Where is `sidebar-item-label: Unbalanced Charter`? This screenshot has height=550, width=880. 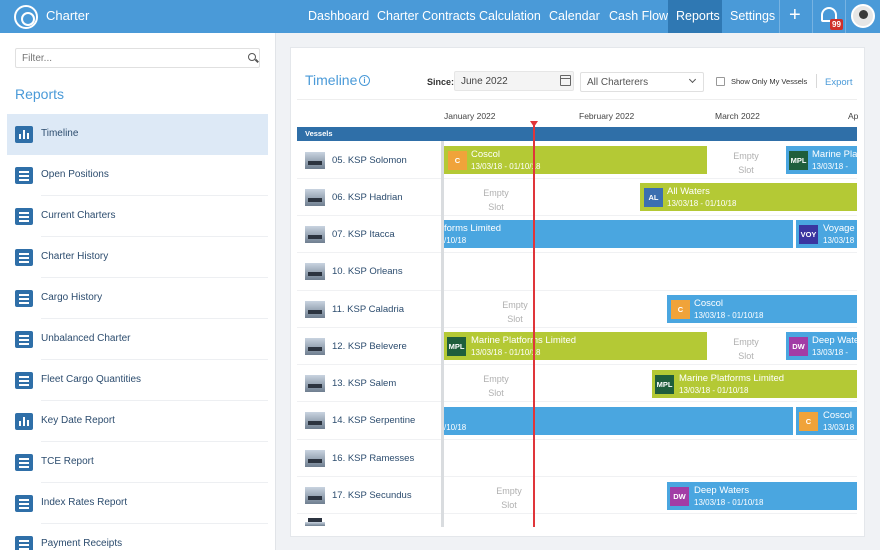
sidebar-item-label: Unbalanced Charter is located at coordinates (86, 338).